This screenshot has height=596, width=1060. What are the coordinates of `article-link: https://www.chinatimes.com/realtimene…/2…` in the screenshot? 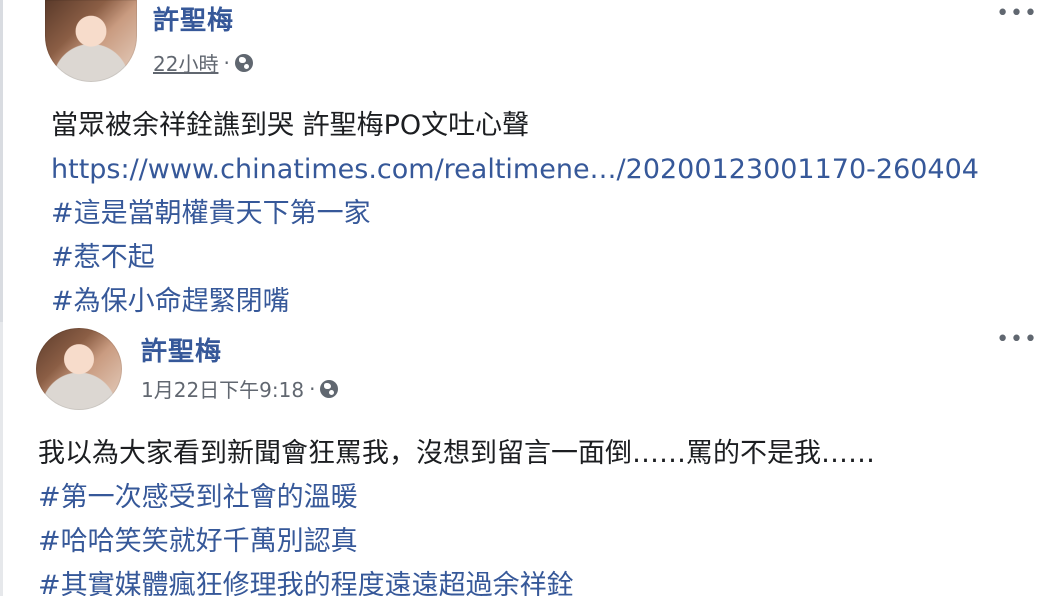 It's located at (515, 170).